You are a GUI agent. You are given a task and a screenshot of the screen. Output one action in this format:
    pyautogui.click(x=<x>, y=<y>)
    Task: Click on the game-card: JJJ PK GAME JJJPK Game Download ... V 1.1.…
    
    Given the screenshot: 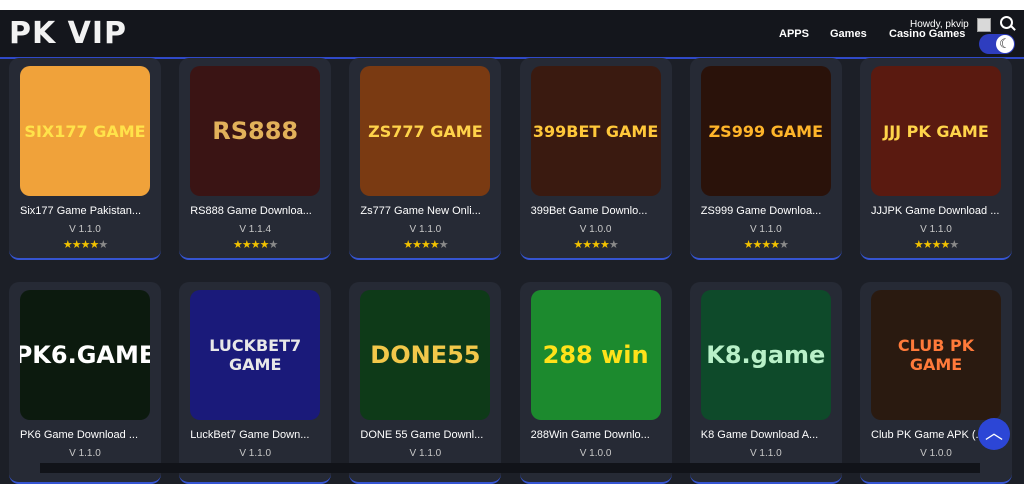 What is the action you would take?
    pyautogui.click(x=936, y=159)
    